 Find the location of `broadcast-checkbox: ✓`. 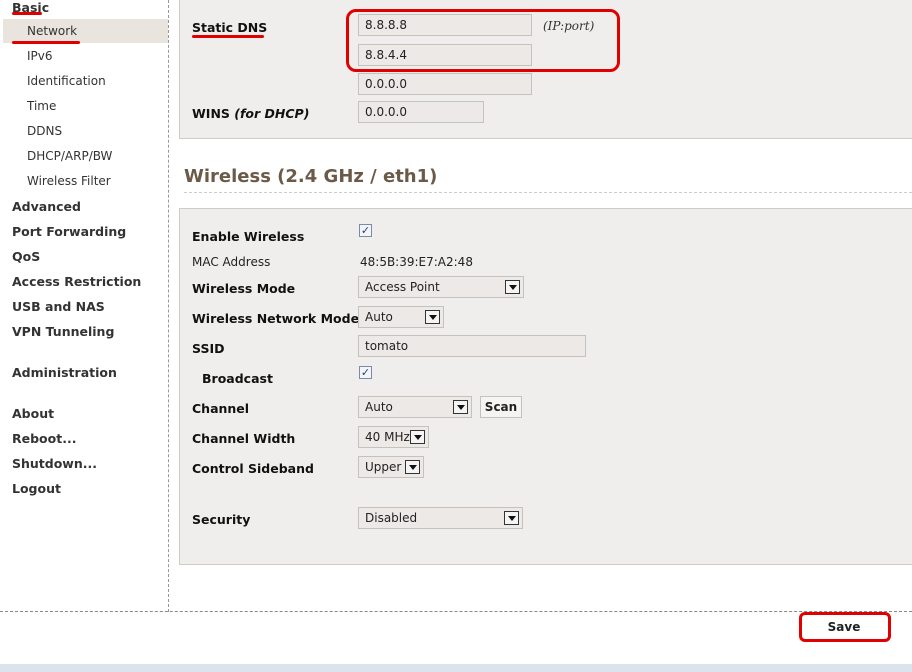

broadcast-checkbox: ✓ is located at coordinates (365, 372).